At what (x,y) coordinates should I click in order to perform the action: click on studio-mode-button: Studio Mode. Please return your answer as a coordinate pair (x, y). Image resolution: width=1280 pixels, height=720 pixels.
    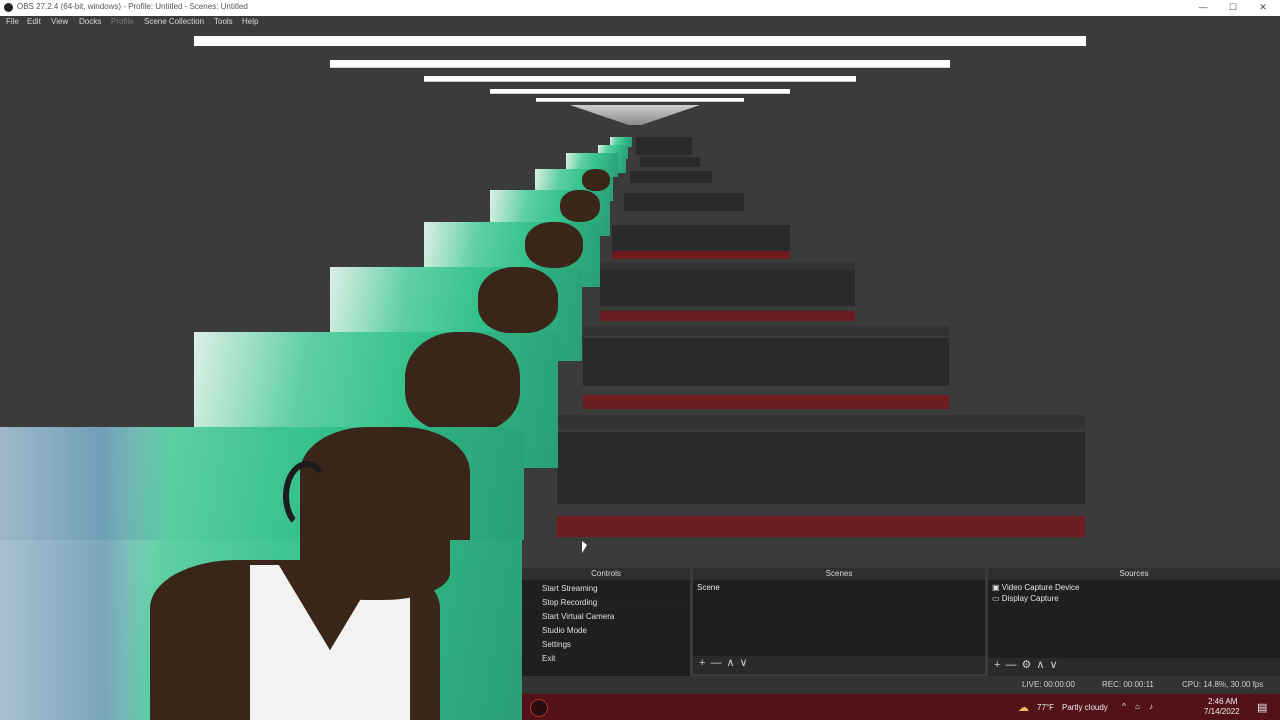
    Looking at the image, I should click on (606, 631).